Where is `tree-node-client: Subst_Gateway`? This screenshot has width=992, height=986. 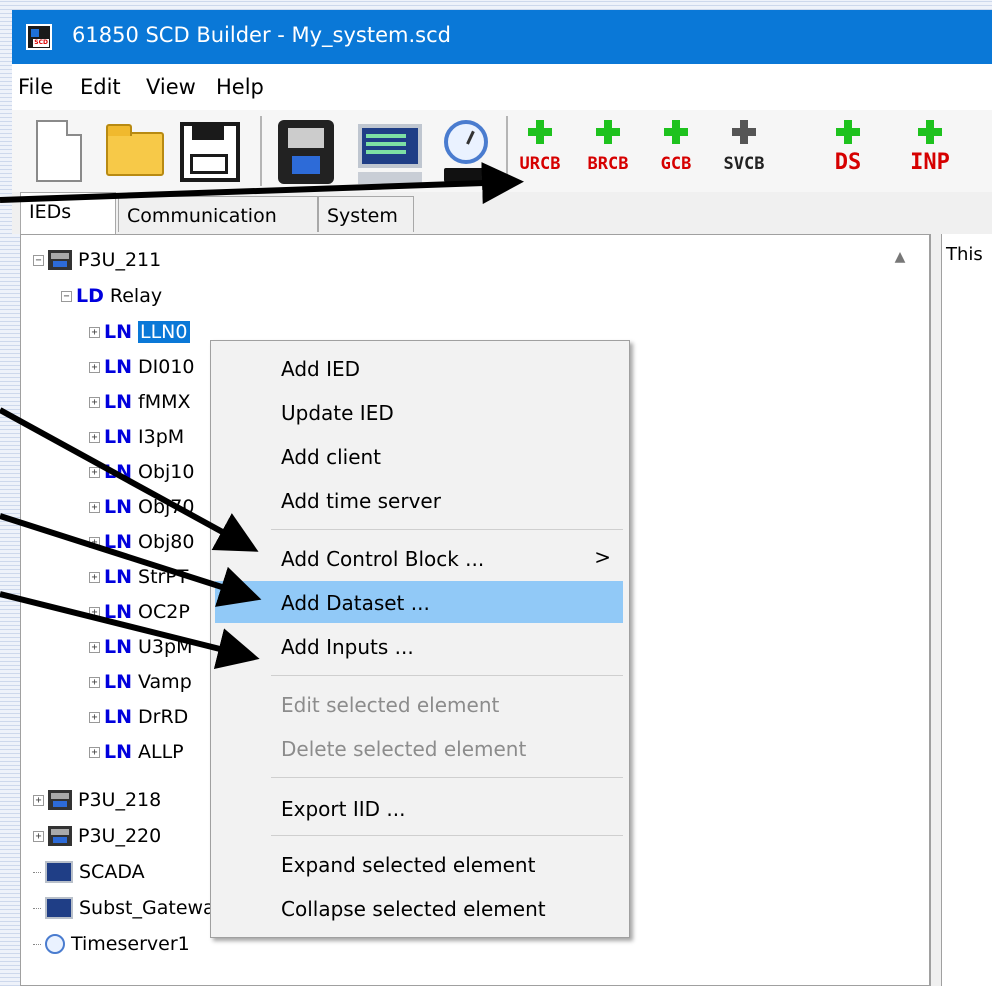 tree-node-client: Subst_Gateway is located at coordinates (129, 908).